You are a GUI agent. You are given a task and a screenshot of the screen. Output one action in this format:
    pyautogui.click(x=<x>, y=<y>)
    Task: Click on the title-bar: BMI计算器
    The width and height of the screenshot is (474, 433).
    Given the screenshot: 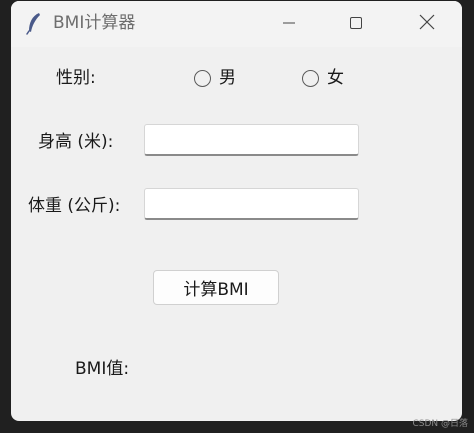 What is the action you would take?
    pyautogui.click(x=236, y=24)
    